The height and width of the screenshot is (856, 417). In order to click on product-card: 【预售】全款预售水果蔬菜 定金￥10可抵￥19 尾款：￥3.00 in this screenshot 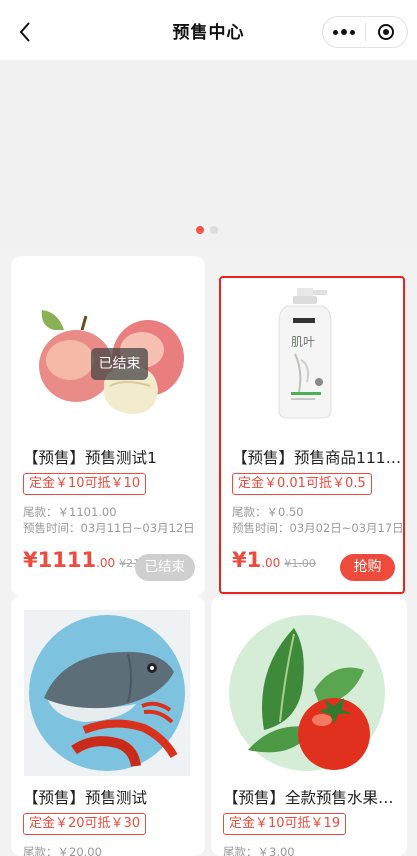, I will do `click(309, 726)`.